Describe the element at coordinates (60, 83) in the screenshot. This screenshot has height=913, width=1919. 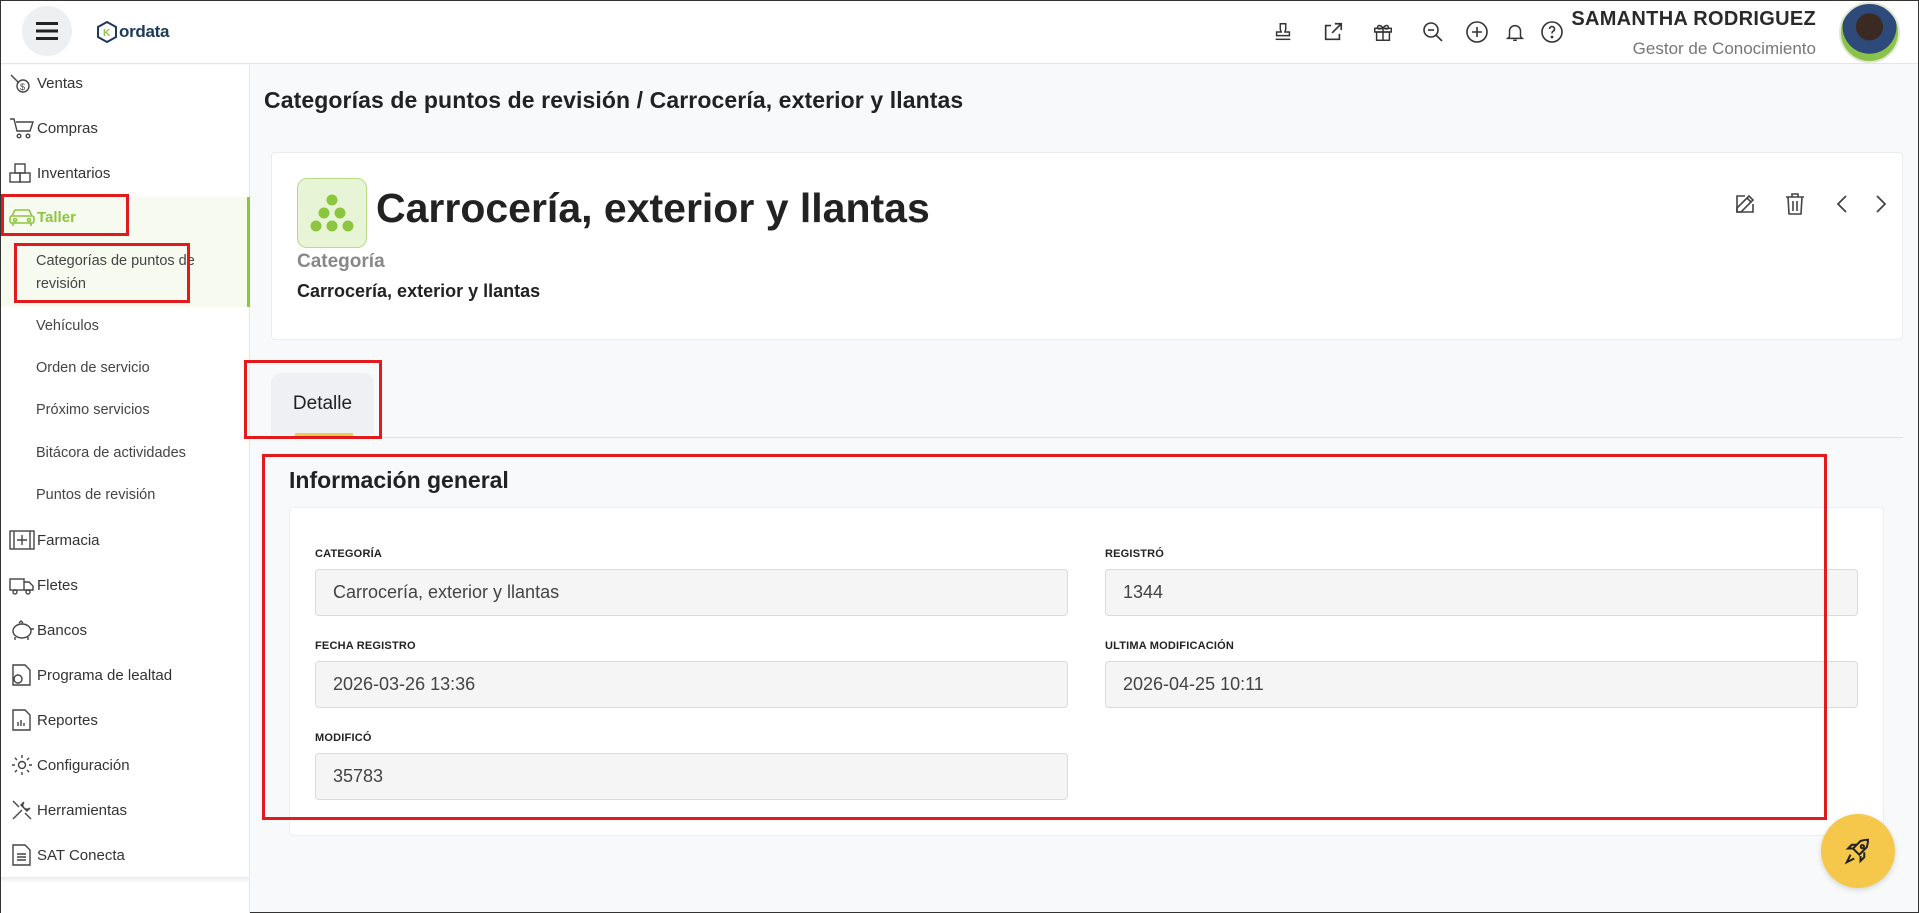
I see `sidebar-item-label: Ventas` at that location.